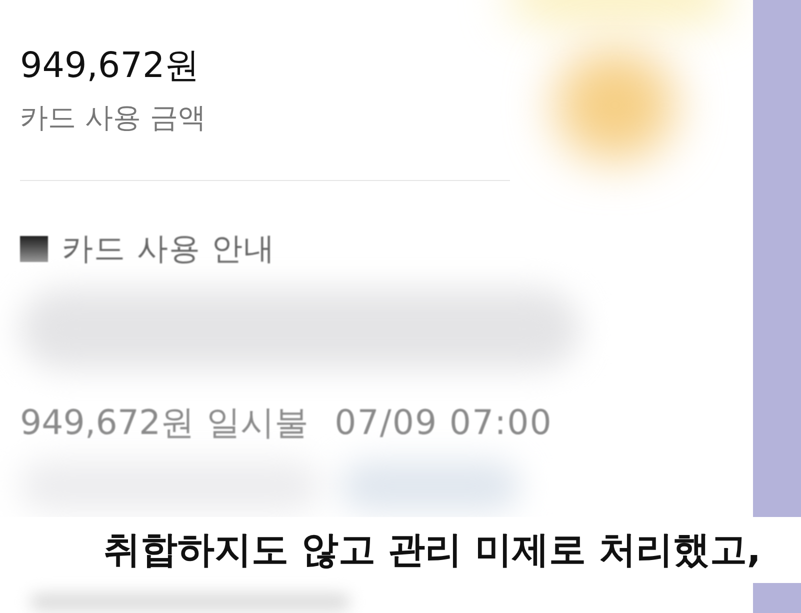 This screenshot has height=613, width=801. What do you see at coordinates (443, 423) in the screenshot?
I see `transaction-datetime: 07/09 07:00` at bounding box center [443, 423].